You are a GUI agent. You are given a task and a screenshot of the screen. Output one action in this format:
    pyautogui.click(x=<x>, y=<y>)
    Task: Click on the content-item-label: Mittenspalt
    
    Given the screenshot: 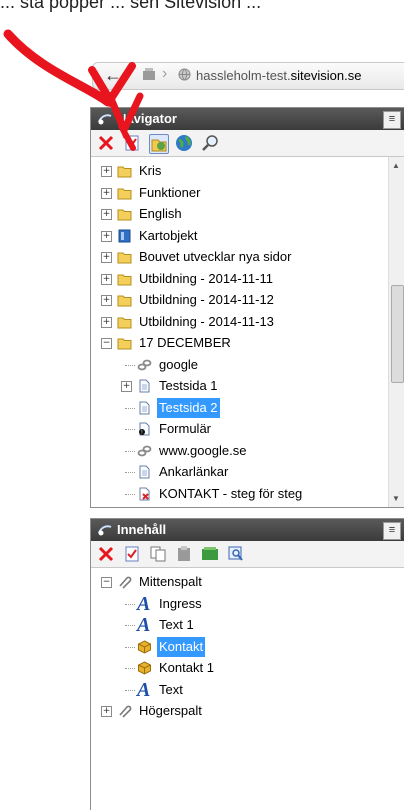 What is the action you would take?
    pyautogui.click(x=170, y=581)
    